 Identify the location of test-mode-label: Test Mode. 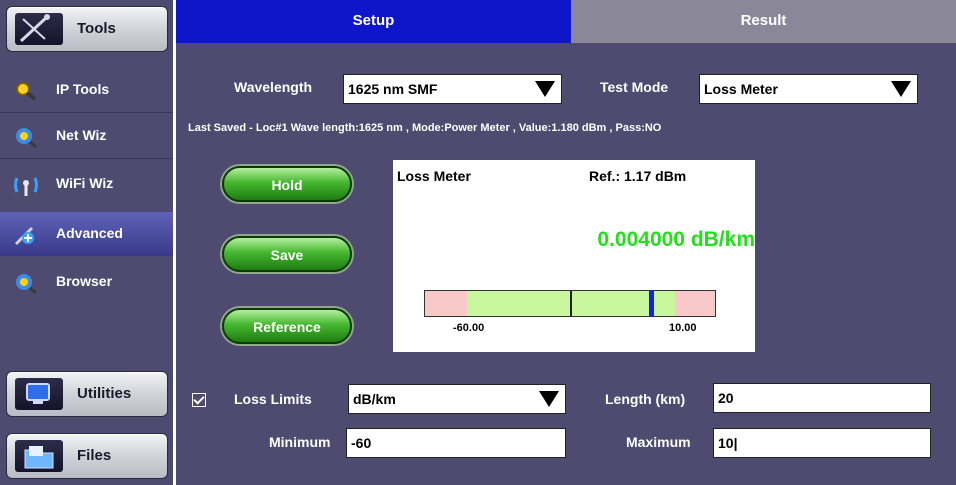
(634, 87).